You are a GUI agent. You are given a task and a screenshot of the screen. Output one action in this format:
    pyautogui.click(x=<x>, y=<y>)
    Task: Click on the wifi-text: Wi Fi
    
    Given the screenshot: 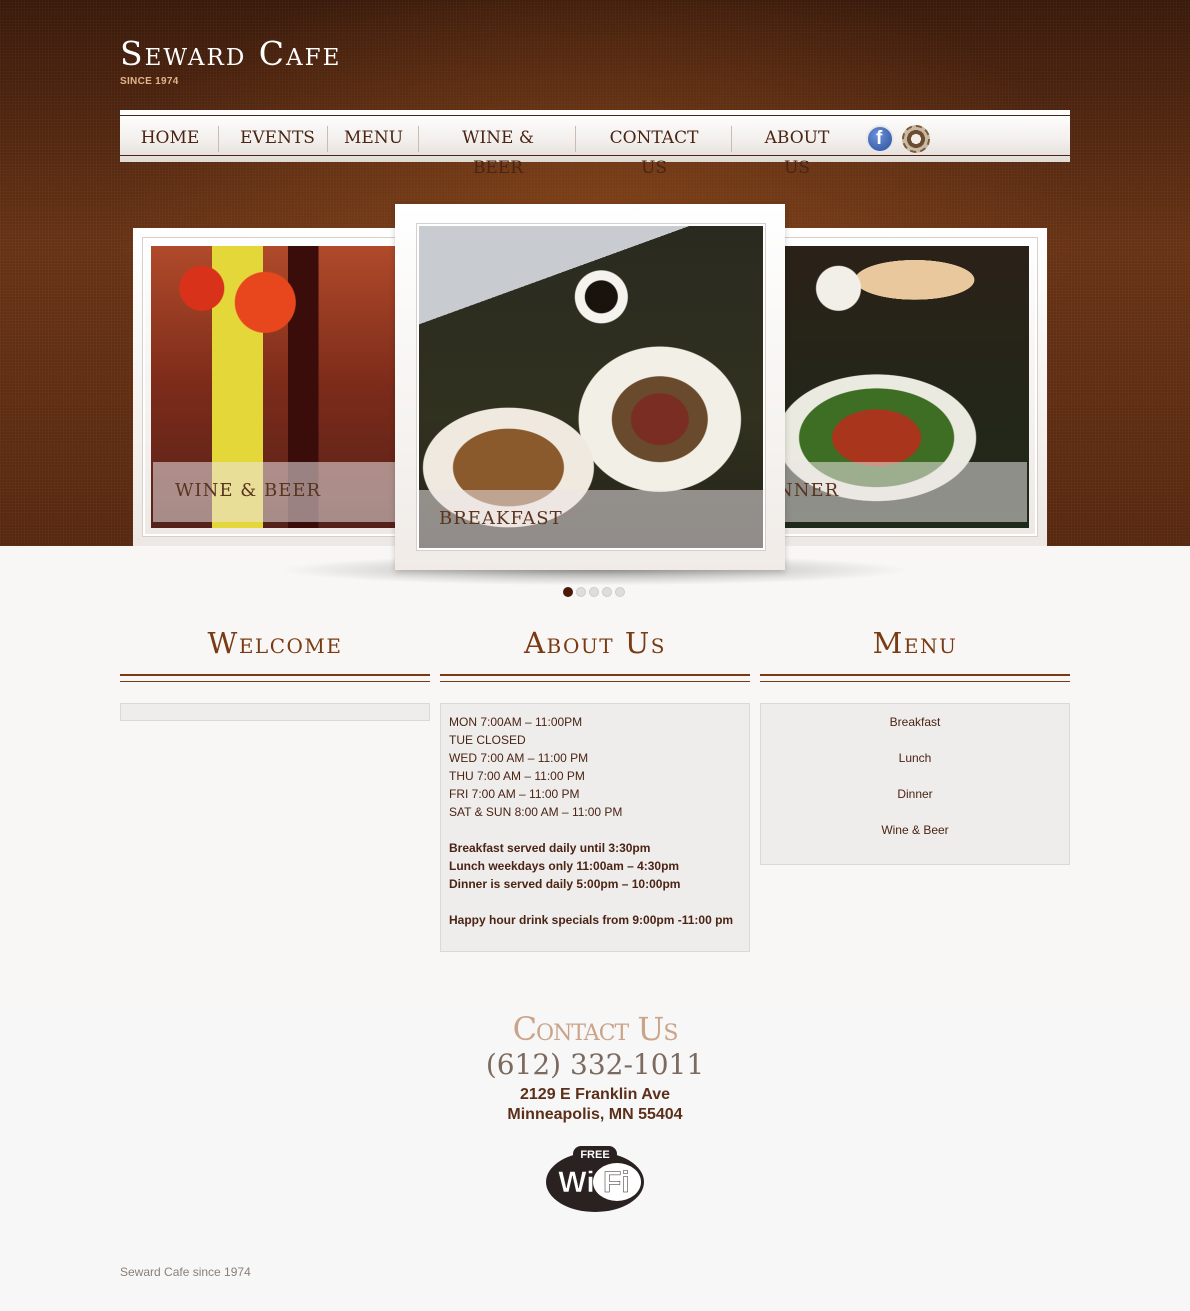 What is the action you would take?
    pyautogui.click(x=593, y=1182)
    